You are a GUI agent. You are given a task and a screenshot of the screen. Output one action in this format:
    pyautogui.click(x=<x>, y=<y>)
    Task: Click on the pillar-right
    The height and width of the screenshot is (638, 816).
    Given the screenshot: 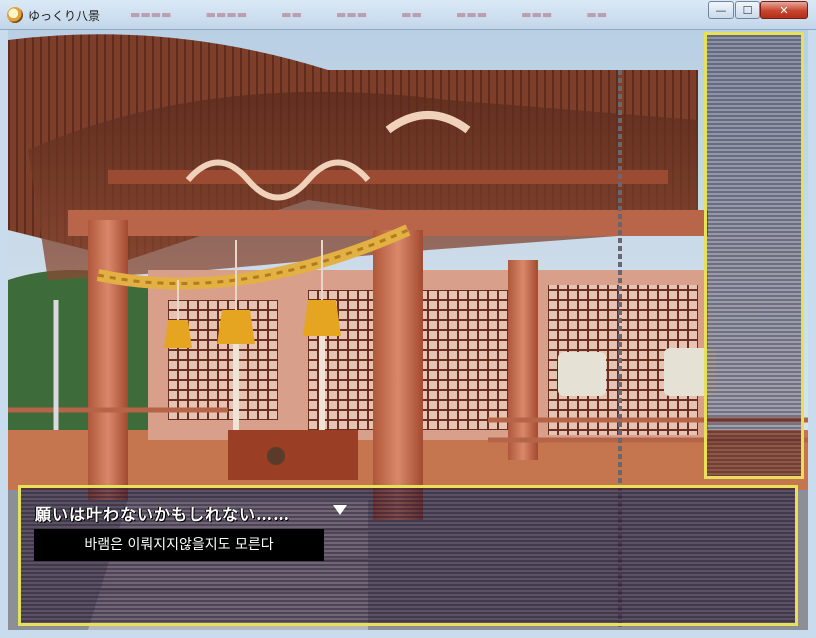 What is the action you would take?
    pyautogui.click(x=523, y=360)
    